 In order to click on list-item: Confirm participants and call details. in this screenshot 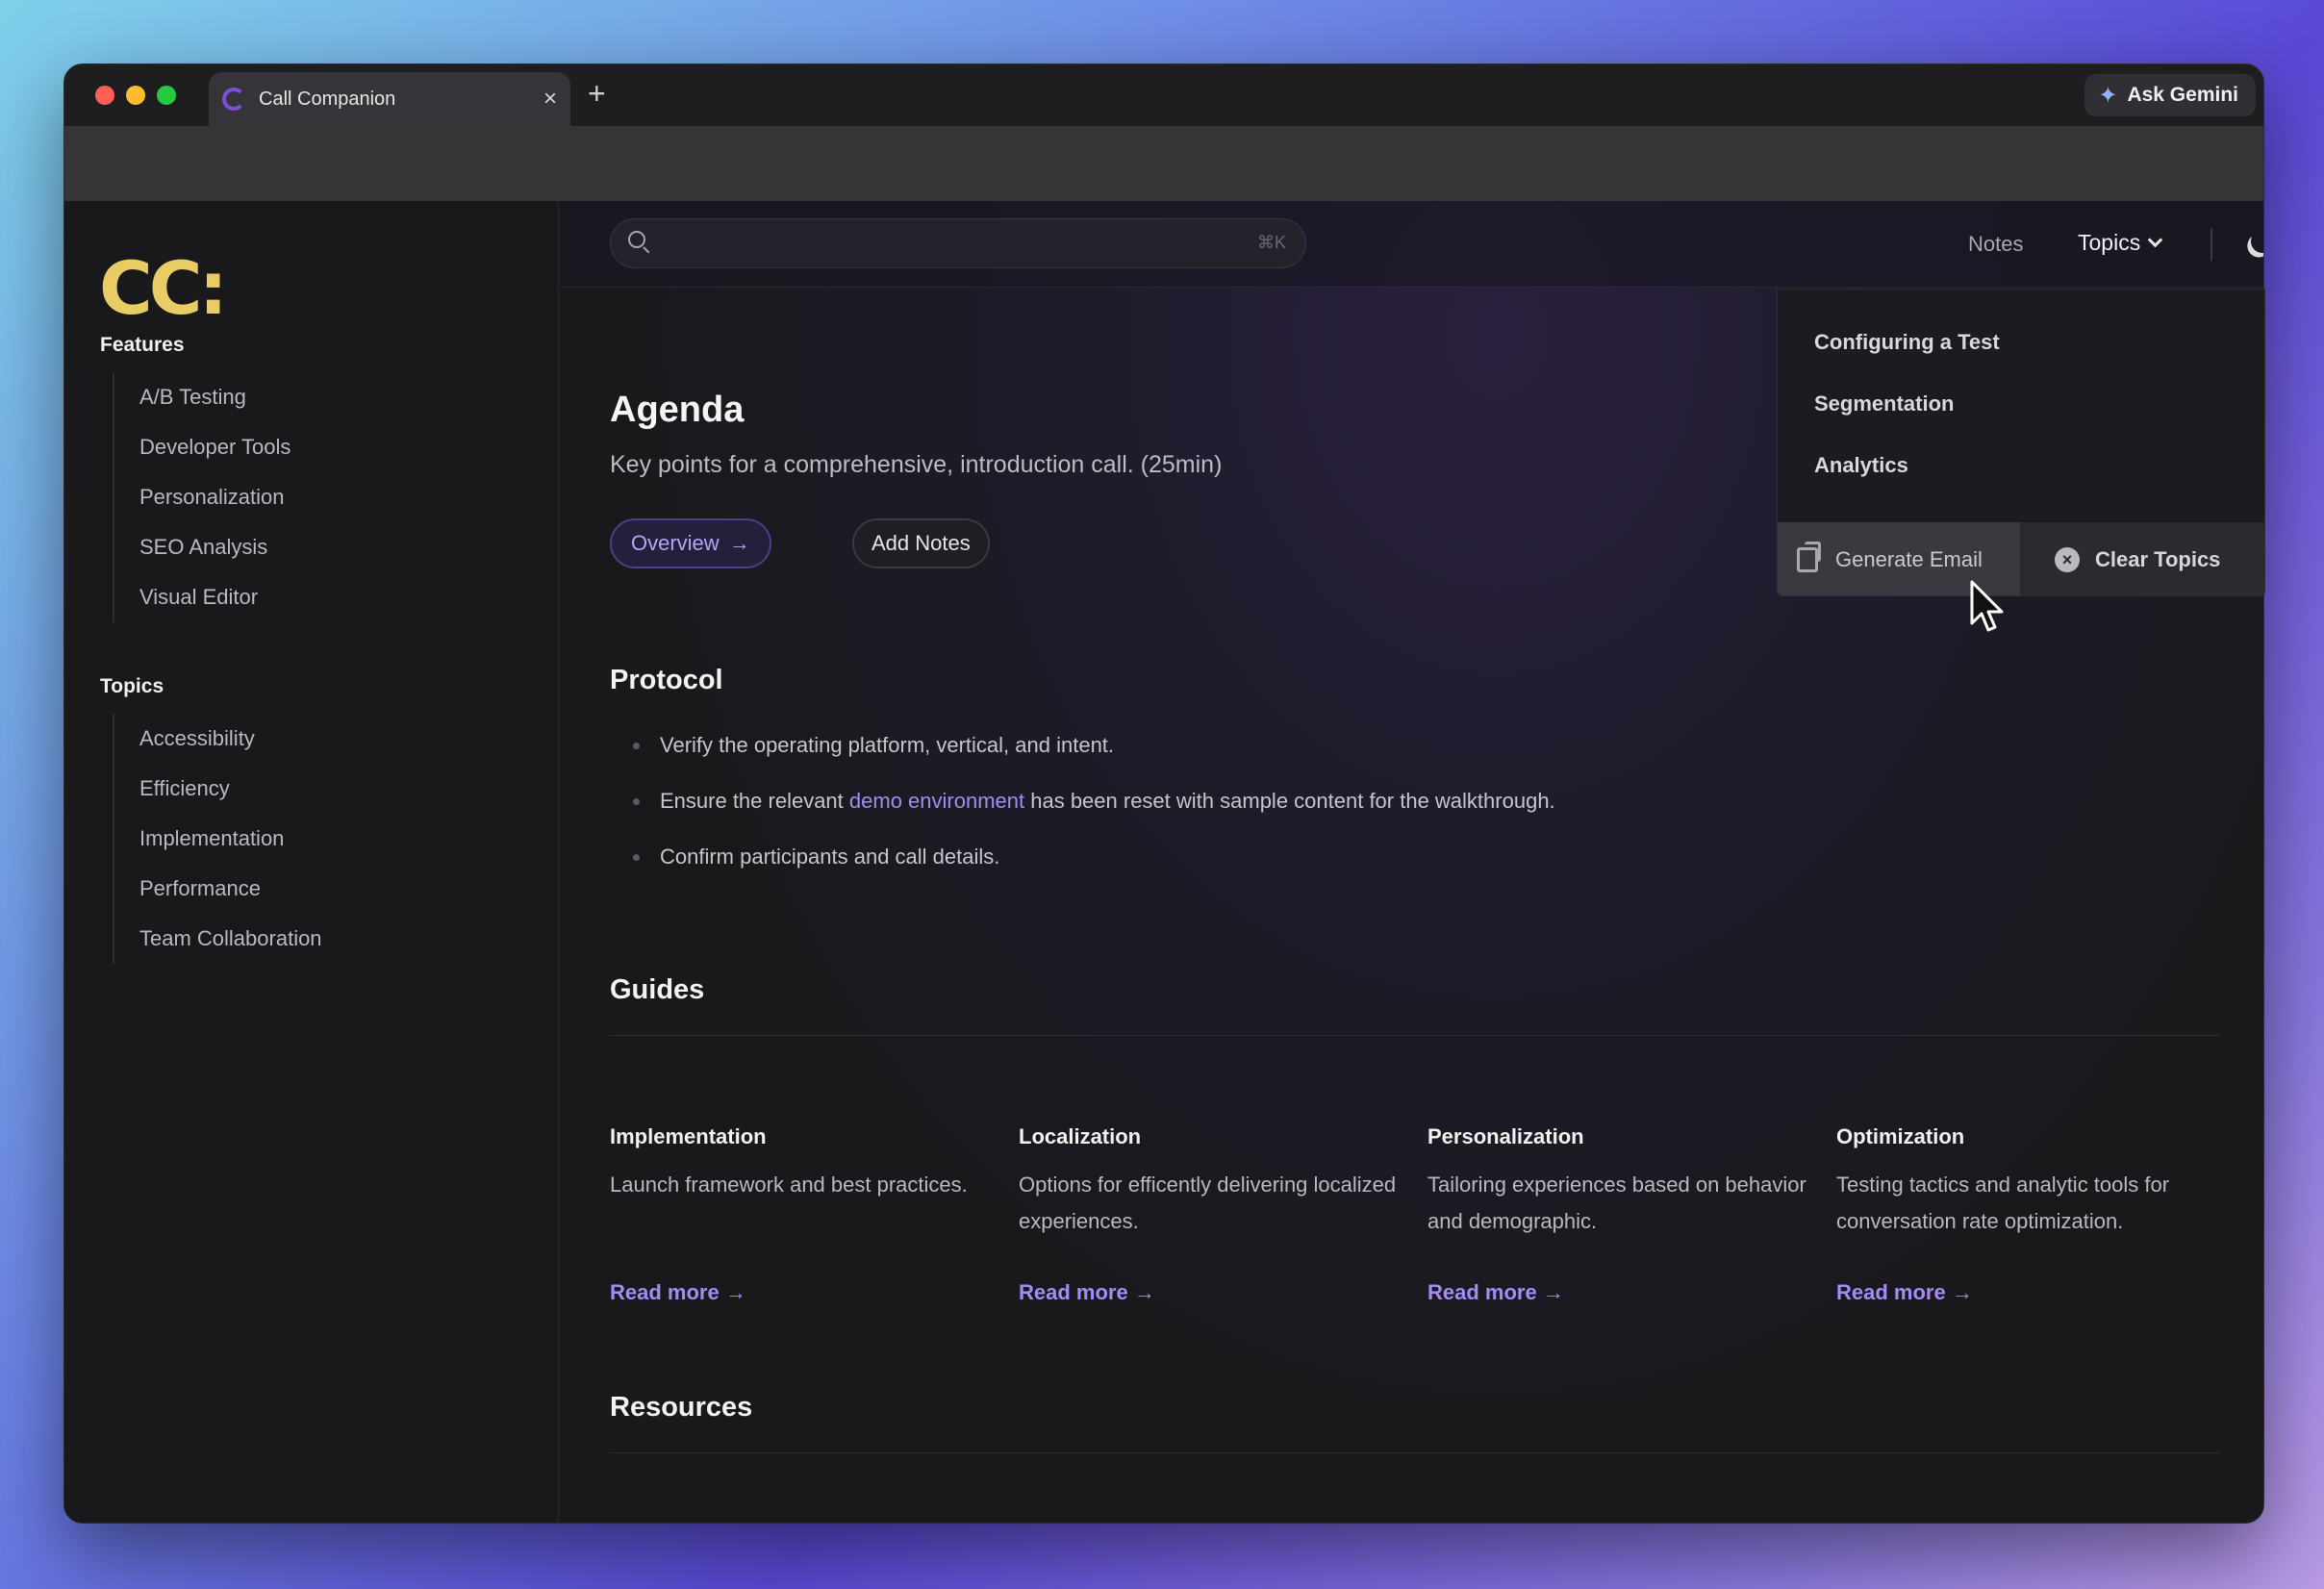, I will do `click(1094, 869)`.